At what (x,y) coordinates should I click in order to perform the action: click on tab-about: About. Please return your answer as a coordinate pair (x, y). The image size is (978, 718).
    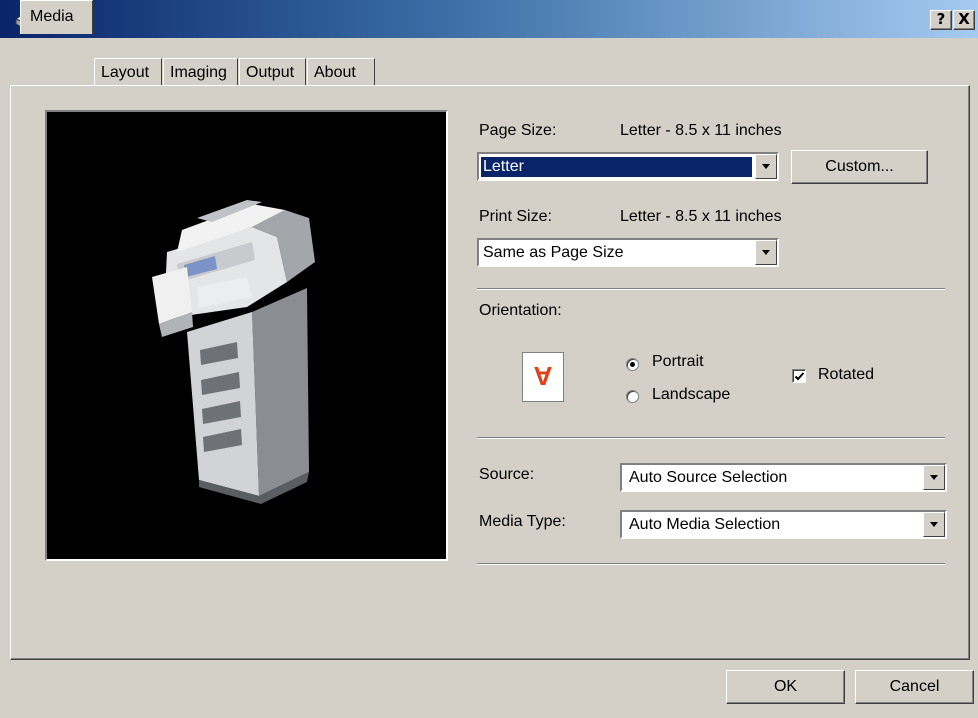
    Looking at the image, I should click on (341, 72).